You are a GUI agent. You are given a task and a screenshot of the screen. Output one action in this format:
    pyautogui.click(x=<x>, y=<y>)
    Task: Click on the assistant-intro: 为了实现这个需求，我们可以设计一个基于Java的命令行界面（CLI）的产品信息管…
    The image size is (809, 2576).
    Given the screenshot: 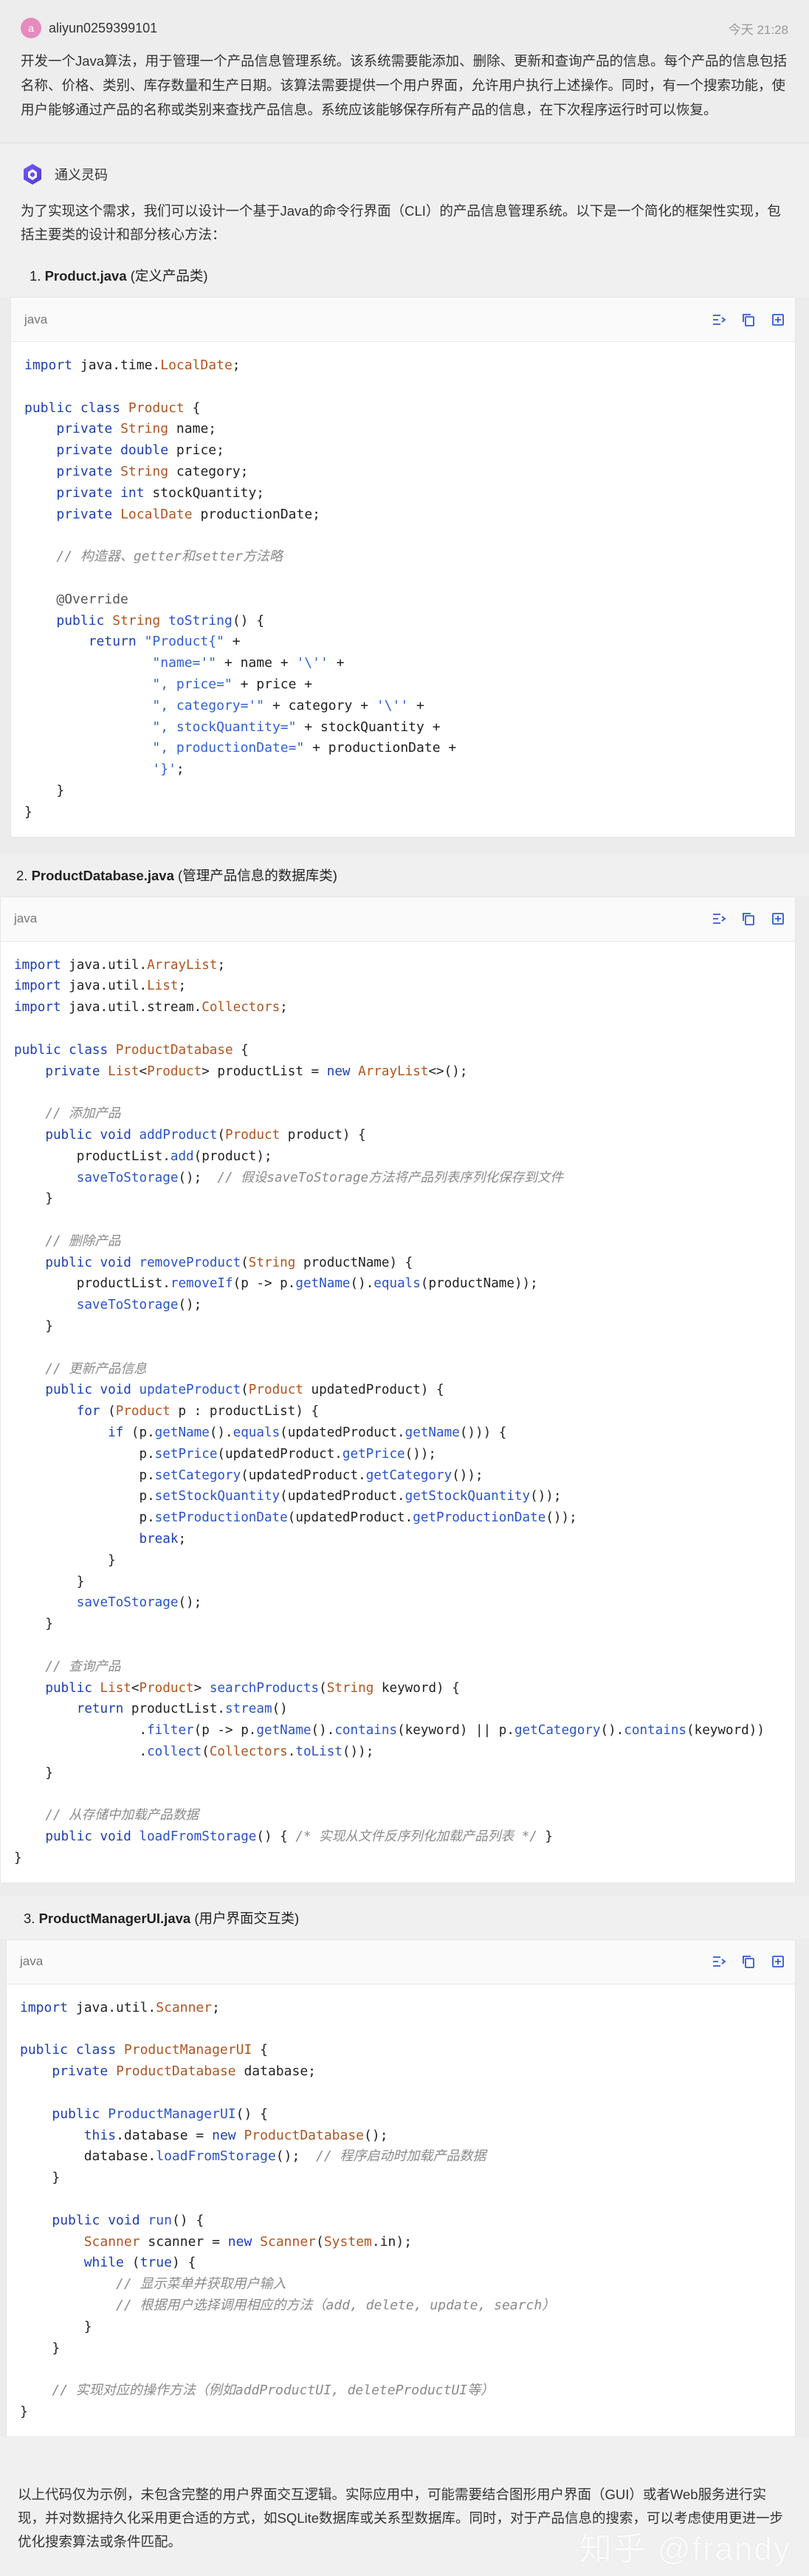 What is the action you would take?
    pyautogui.click(x=404, y=223)
    